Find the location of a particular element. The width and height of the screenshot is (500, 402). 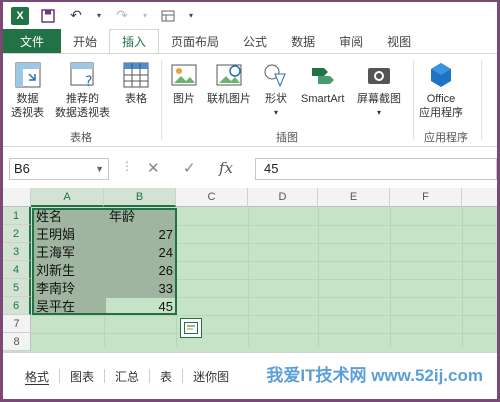

tab-home: 开始 is located at coordinates (85, 41).